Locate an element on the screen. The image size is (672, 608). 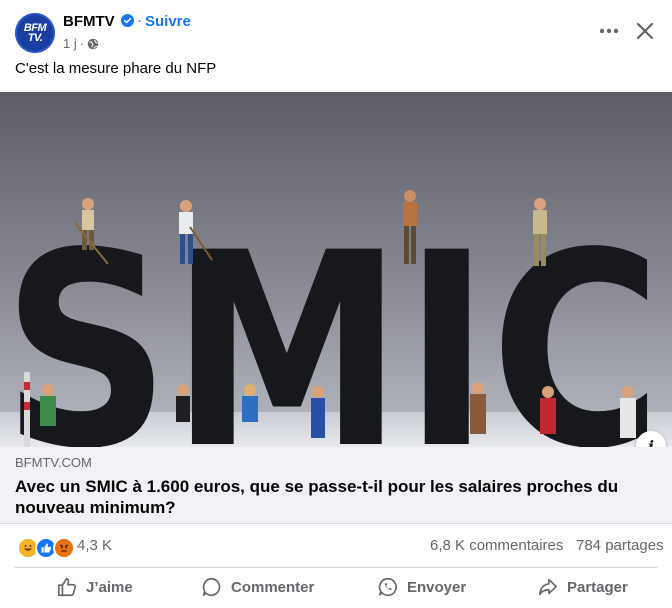
comment-button: Commenter is located at coordinates (257, 587).